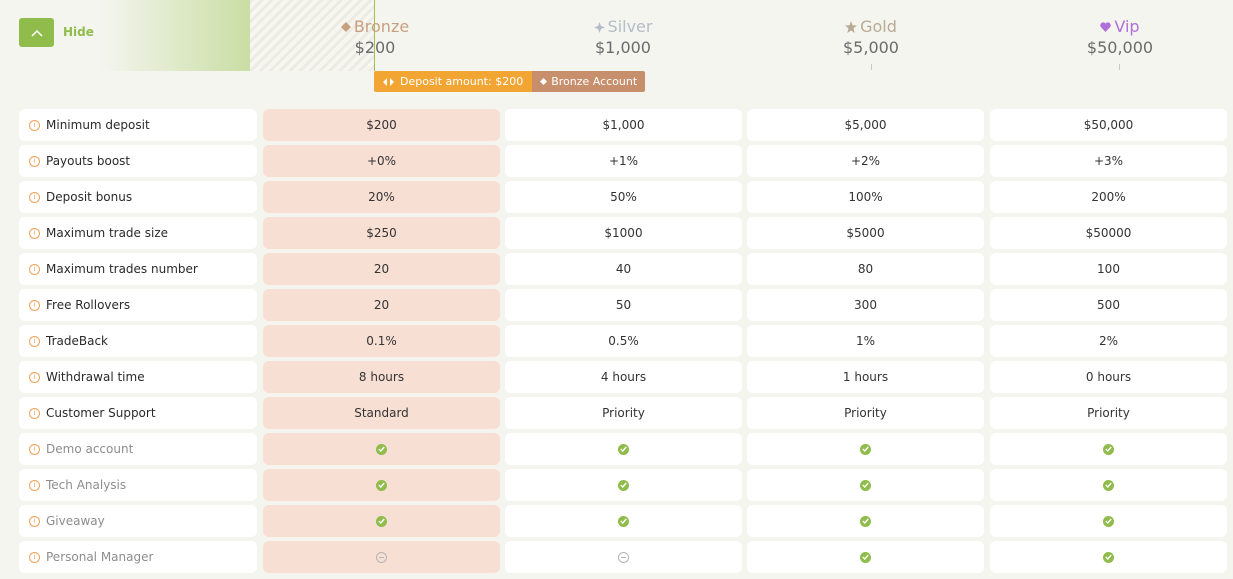 The image size is (1233, 579). Describe the element at coordinates (345, 27) in the screenshot. I see `diamond-icon` at that location.